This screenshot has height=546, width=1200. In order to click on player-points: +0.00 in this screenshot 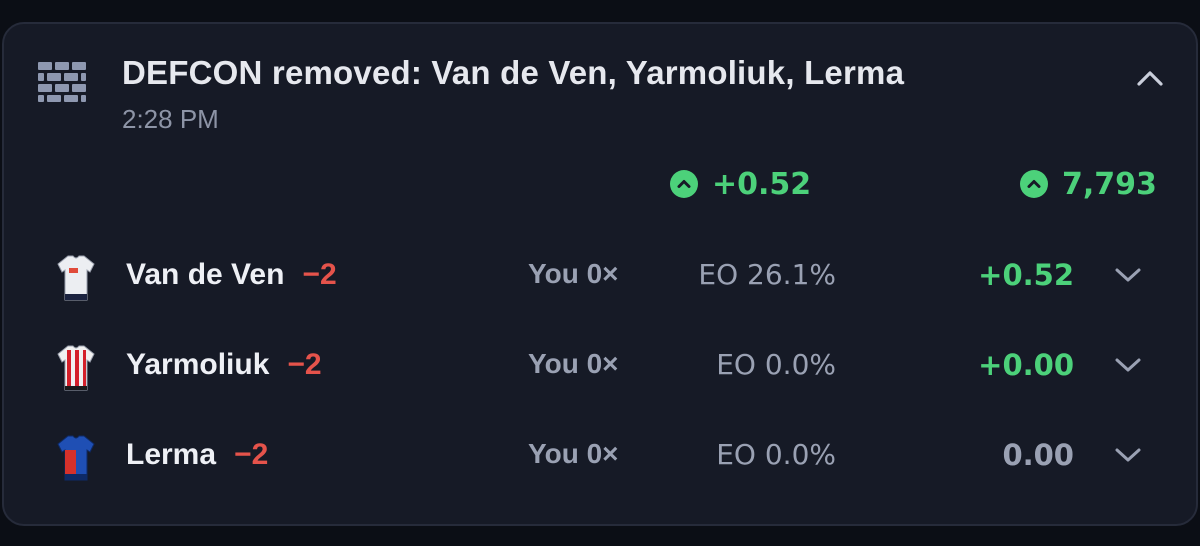, I will do `click(1026, 365)`.